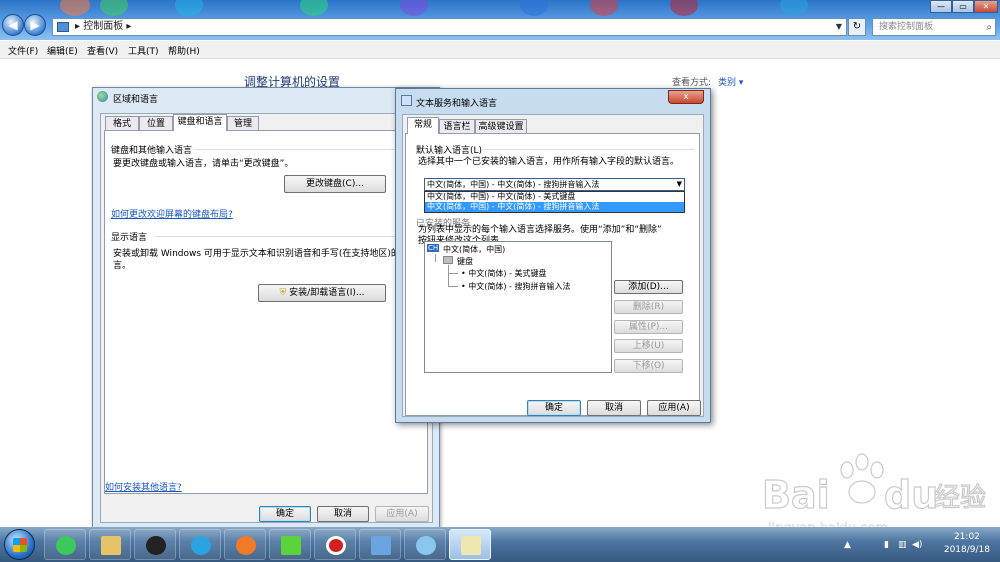 The image size is (1000, 562). I want to click on tab-administrative: 管理, so click(243, 123).